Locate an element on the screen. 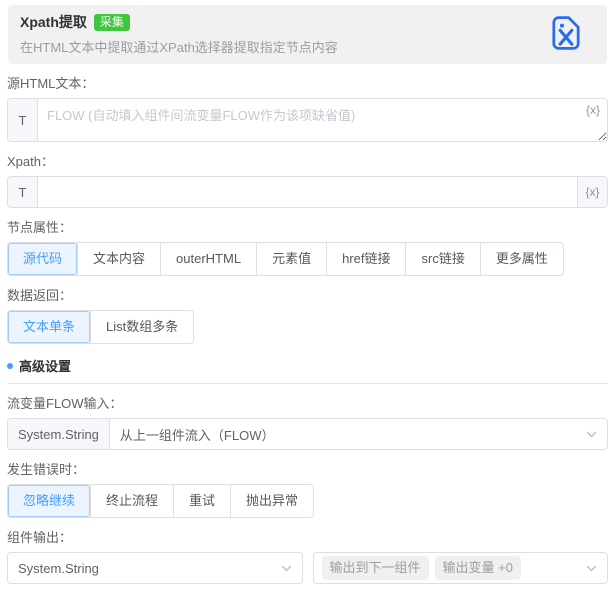 Image resolution: width=615 pixels, height=592 pixels. output-target-tags: 输出到下一组件 输出变量 +0 is located at coordinates (450, 568).